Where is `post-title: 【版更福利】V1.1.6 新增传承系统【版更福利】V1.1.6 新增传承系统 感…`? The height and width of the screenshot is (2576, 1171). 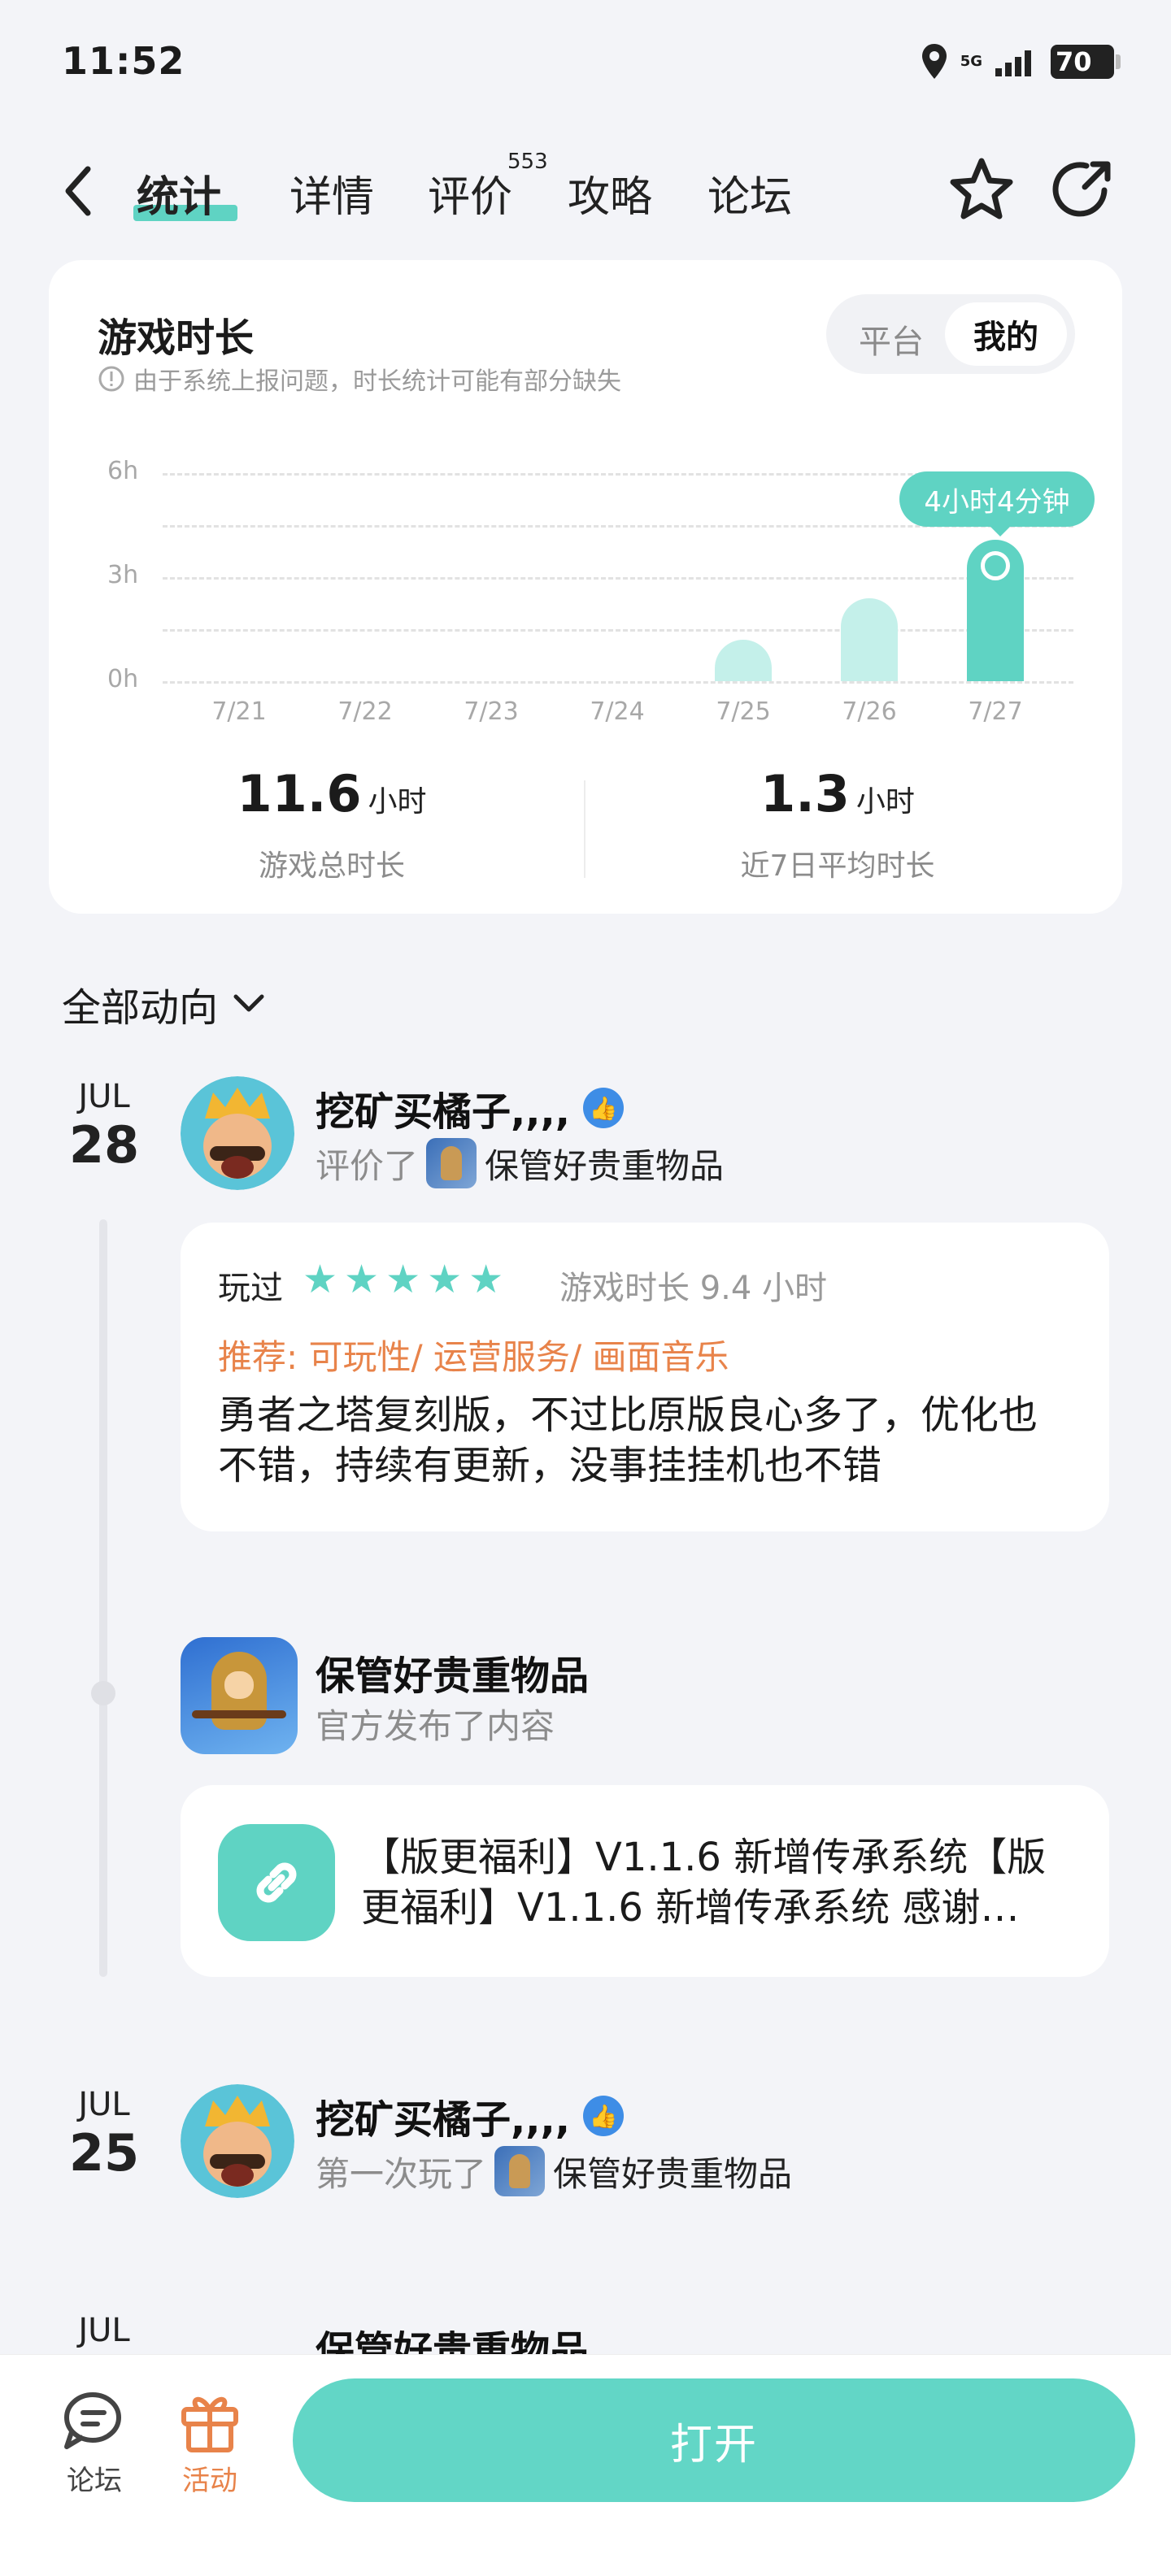
post-title: 【版更福利】V1.1.6 新增传承系统【版更福利】V1.1.6 新增传承系统 感… is located at coordinates (704, 1883).